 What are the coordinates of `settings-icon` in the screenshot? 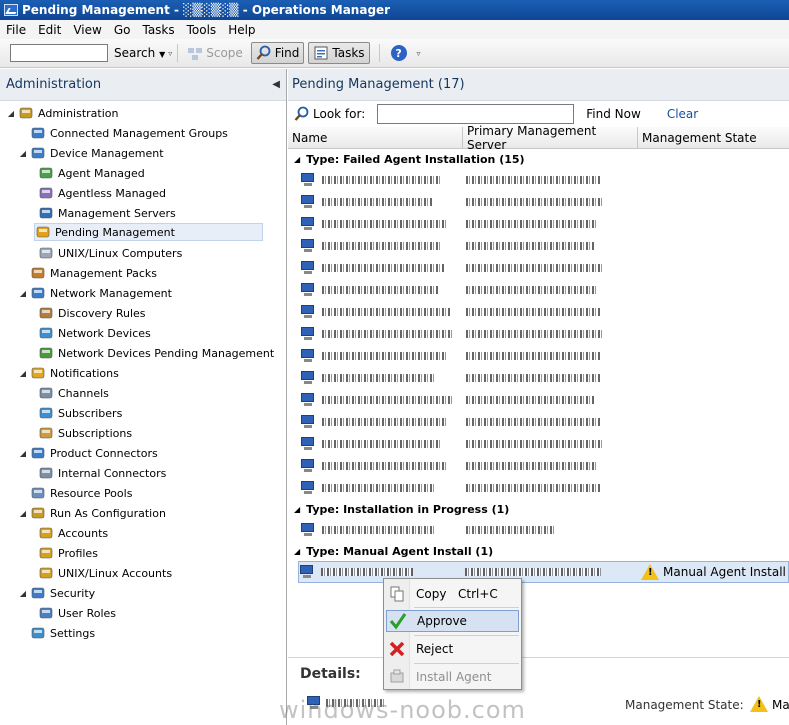 It's located at (38, 633).